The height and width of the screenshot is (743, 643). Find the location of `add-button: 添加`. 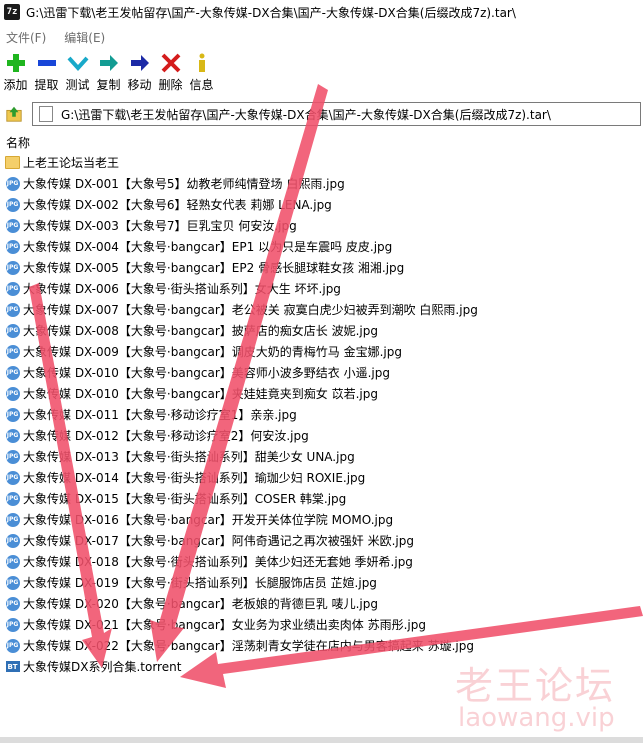

add-button: 添加 is located at coordinates (15, 75).